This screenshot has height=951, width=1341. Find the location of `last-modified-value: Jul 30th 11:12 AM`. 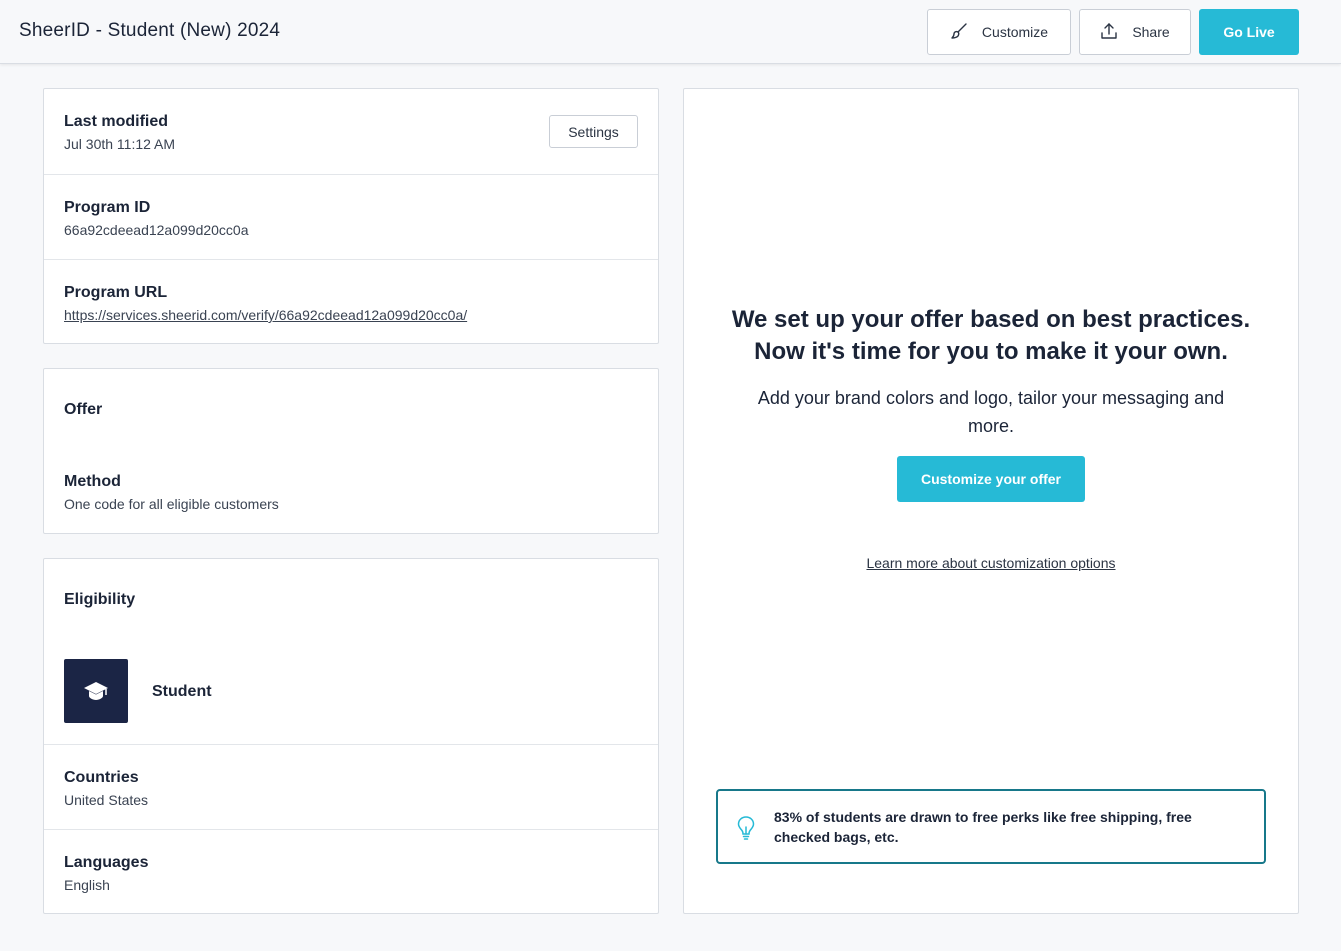

last-modified-value: Jul 30th 11:12 AM is located at coordinates (120, 144).